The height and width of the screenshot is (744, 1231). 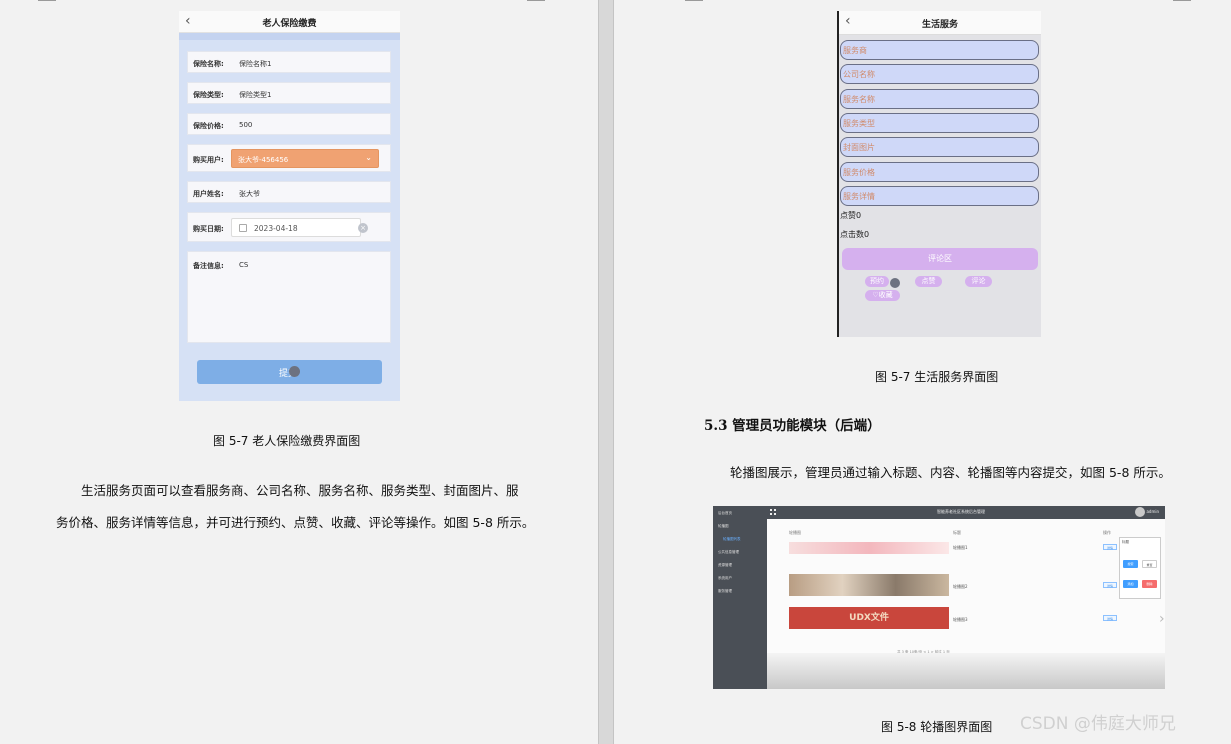 I want to click on section-heading: 5.3 管理员功能模块（后端）, so click(x=792, y=426).